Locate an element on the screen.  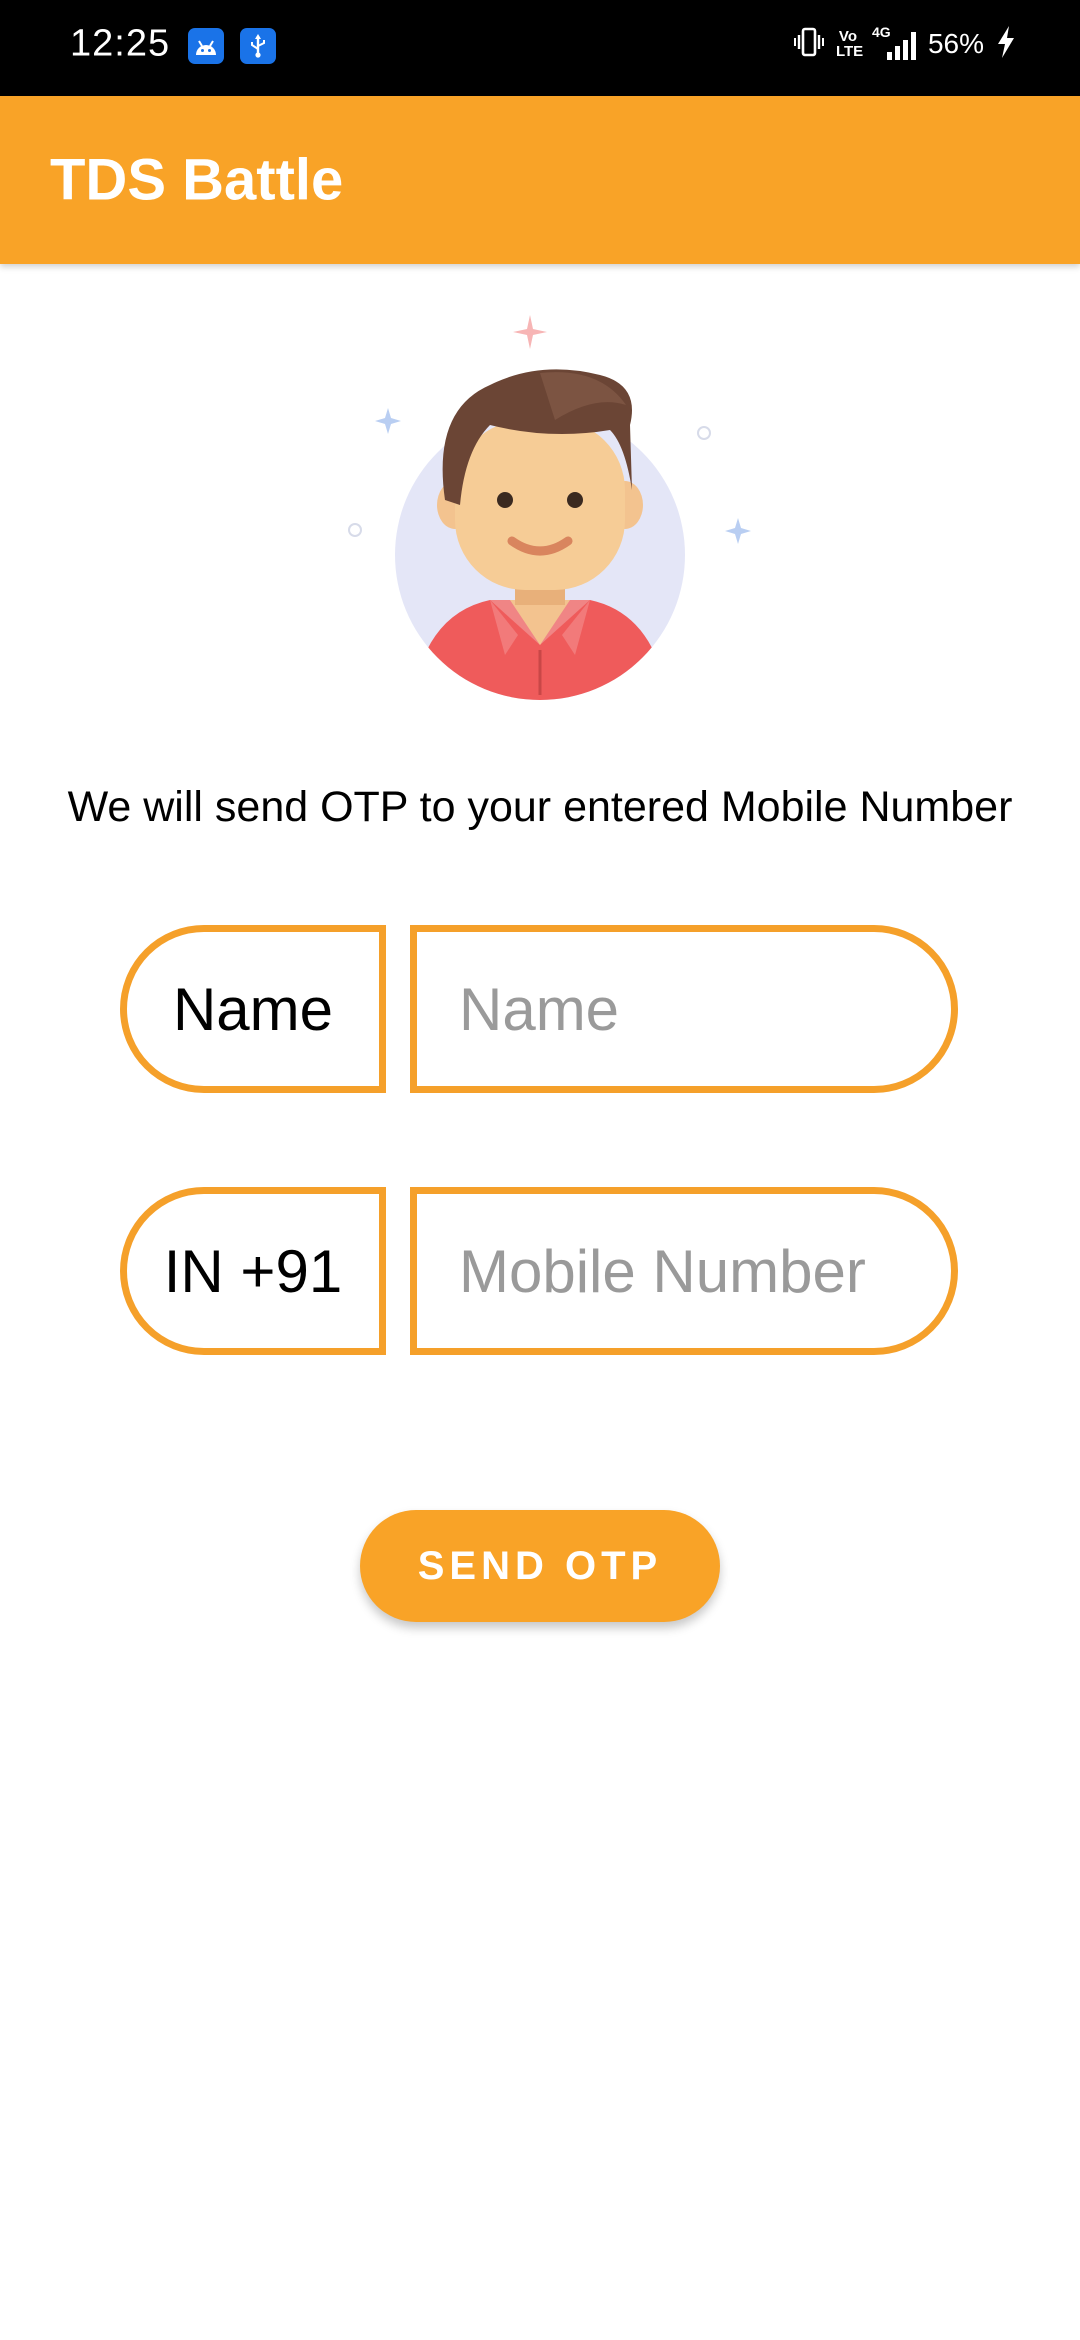
app-title: TDS Battle is located at coordinates (197, 180).